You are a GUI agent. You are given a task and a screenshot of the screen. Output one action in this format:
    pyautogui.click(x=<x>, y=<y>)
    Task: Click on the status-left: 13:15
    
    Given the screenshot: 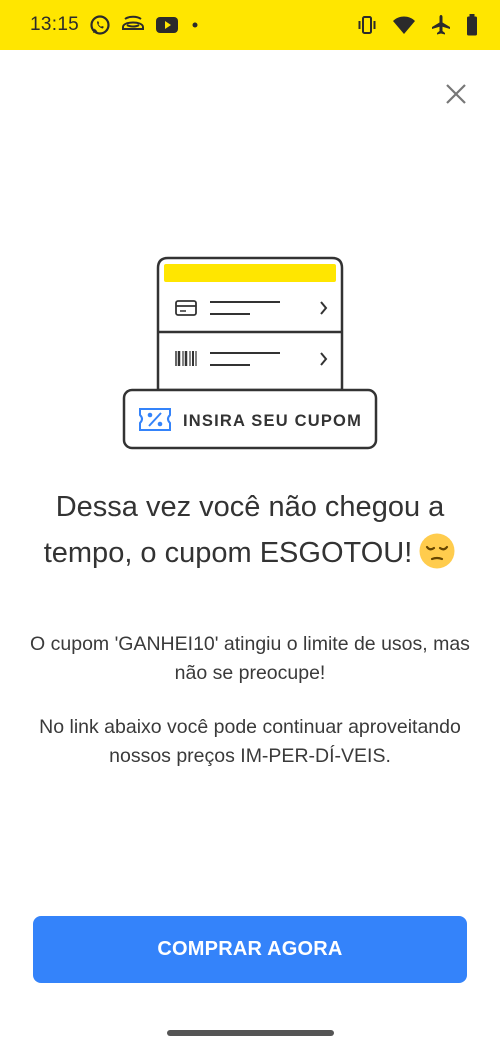 What is the action you would take?
    pyautogui.click(x=115, y=25)
    